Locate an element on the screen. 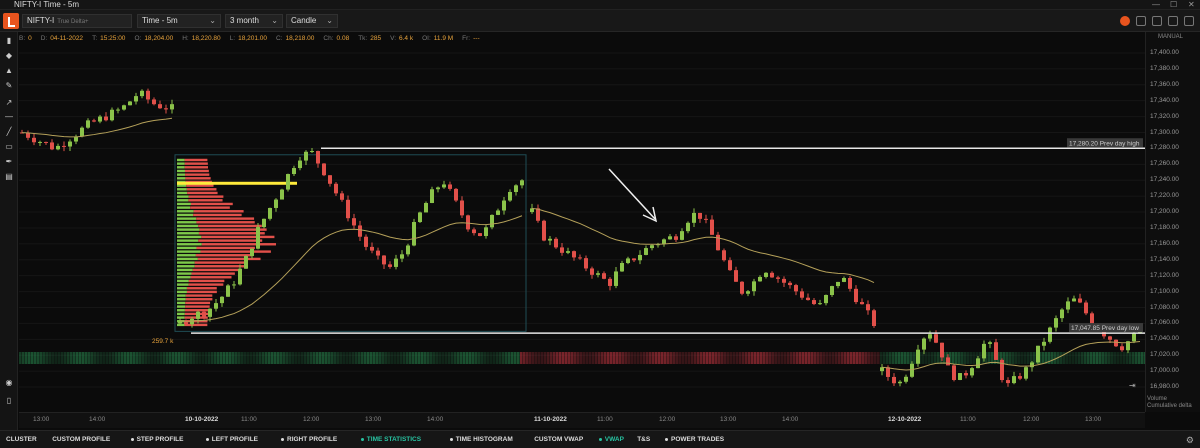  record-icon is located at coordinates (1125, 21).